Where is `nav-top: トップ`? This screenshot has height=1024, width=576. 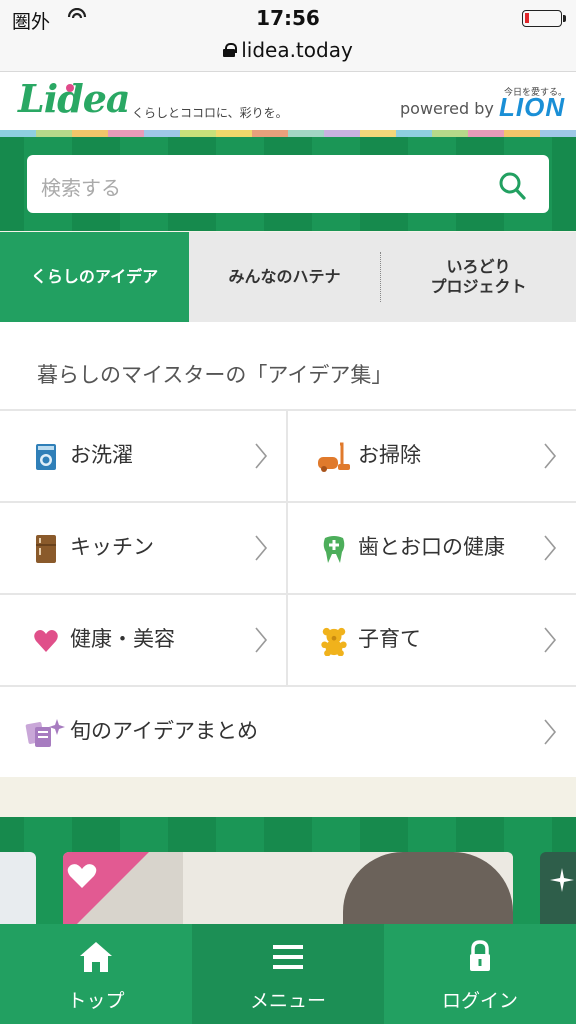
nav-top: トップ is located at coordinates (96, 974).